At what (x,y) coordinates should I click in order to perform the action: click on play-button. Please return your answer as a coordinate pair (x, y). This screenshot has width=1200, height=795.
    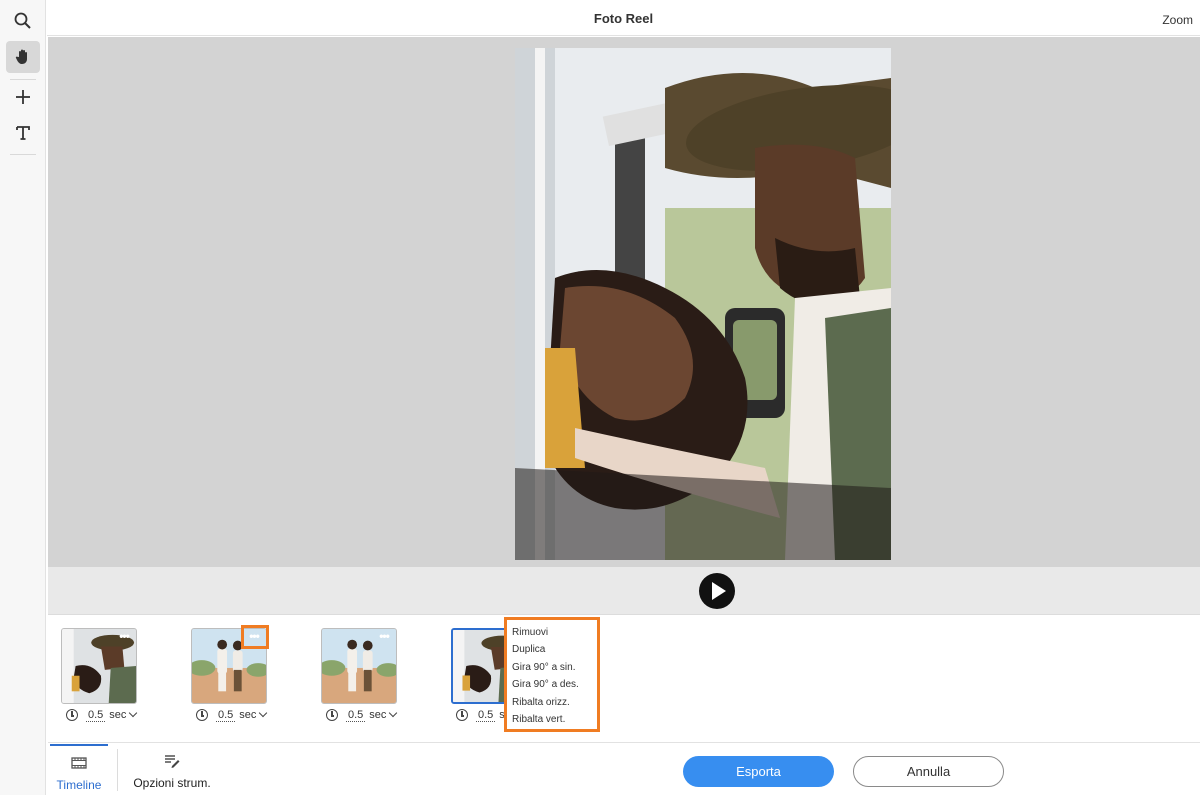
    Looking at the image, I should click on (717, 591).